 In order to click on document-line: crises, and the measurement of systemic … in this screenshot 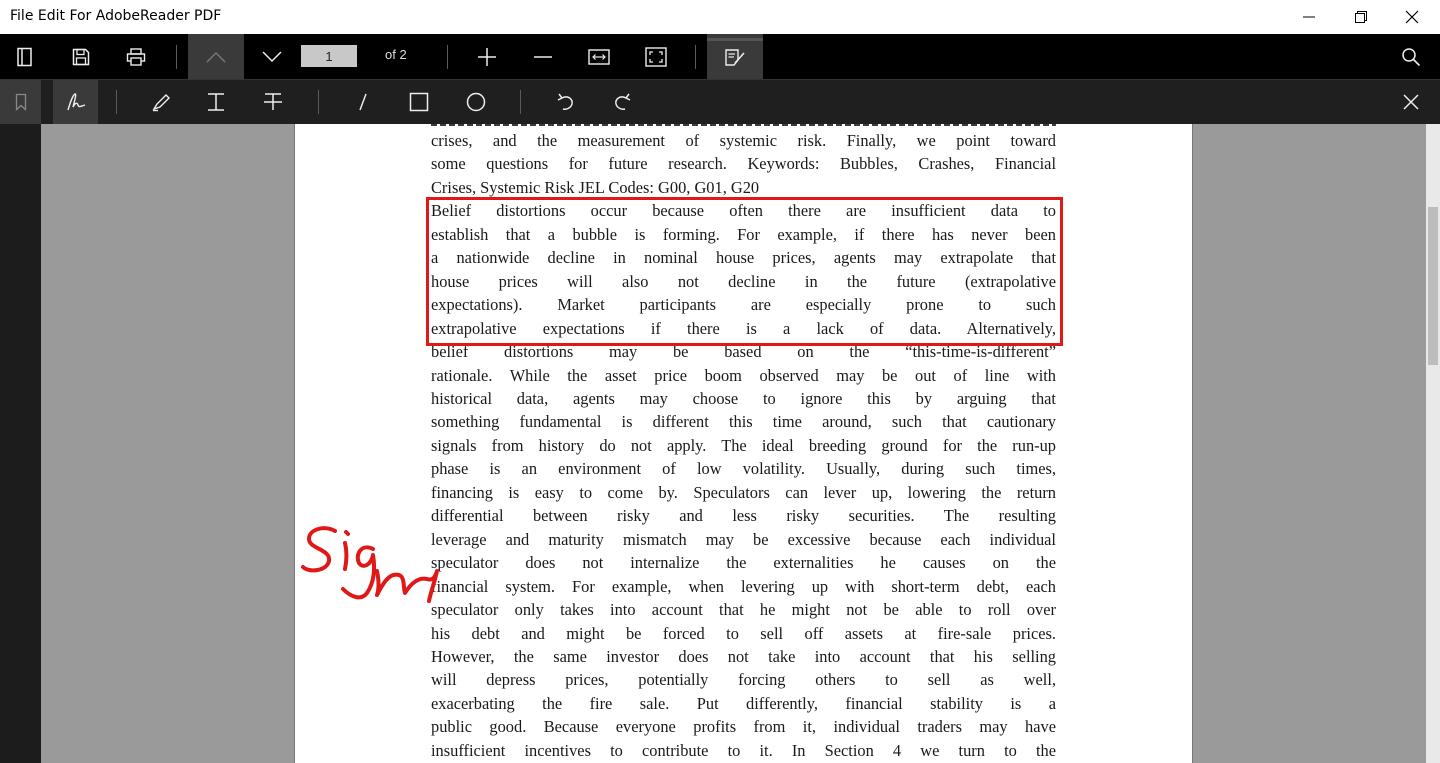, I will do `click(743, 140)`.